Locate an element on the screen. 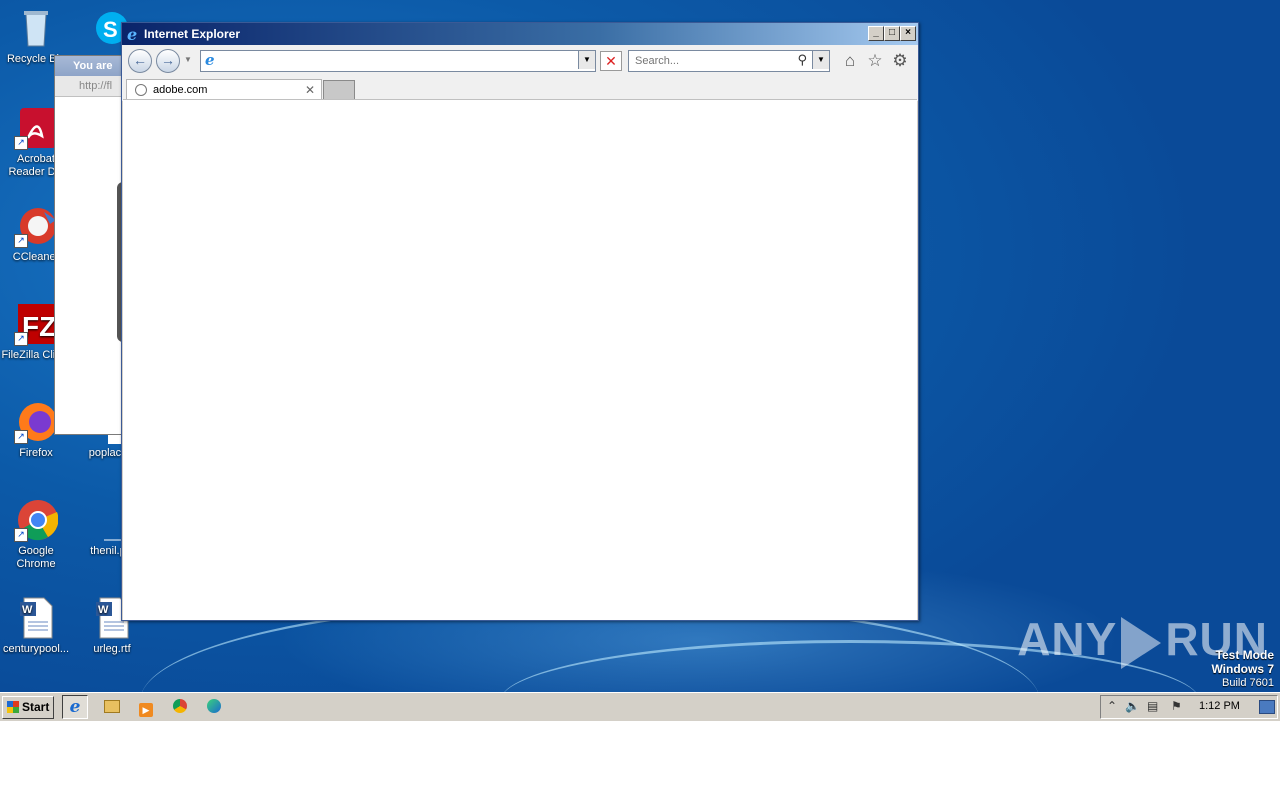  favorites-star-icon: ☆ is located at coordinates (875, 61).